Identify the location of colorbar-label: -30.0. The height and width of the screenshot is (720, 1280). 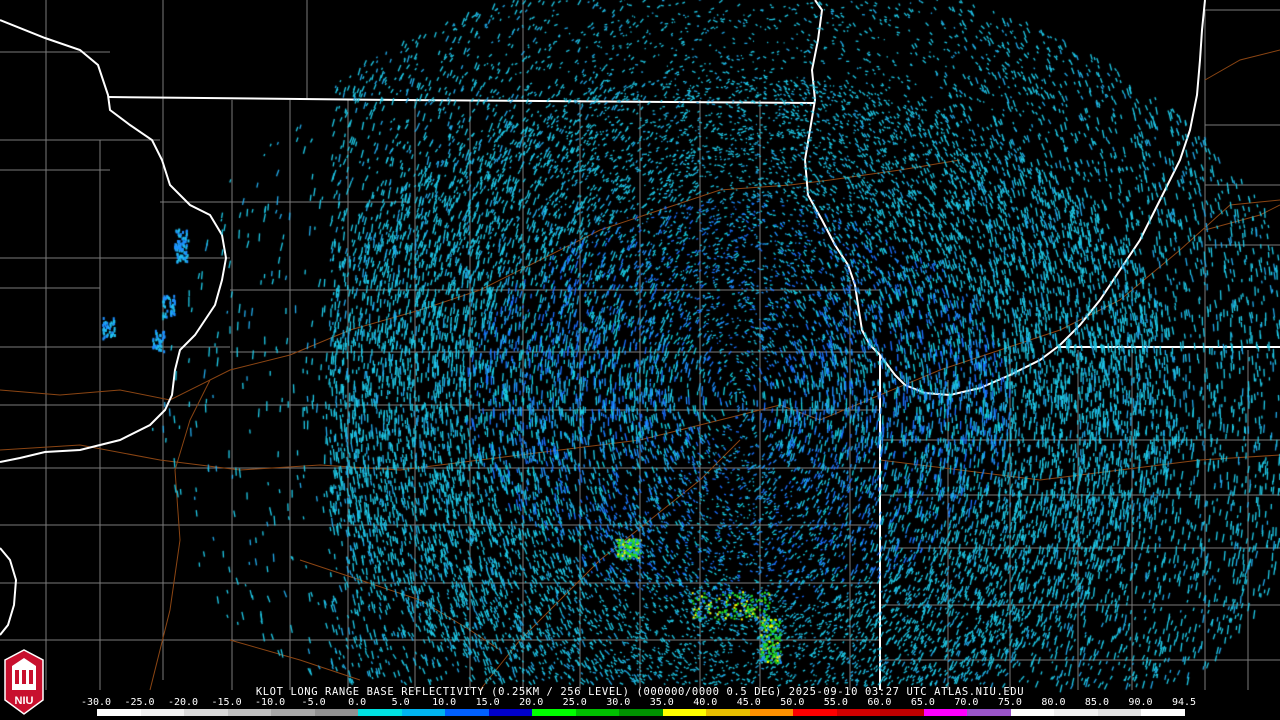
(96, 702).